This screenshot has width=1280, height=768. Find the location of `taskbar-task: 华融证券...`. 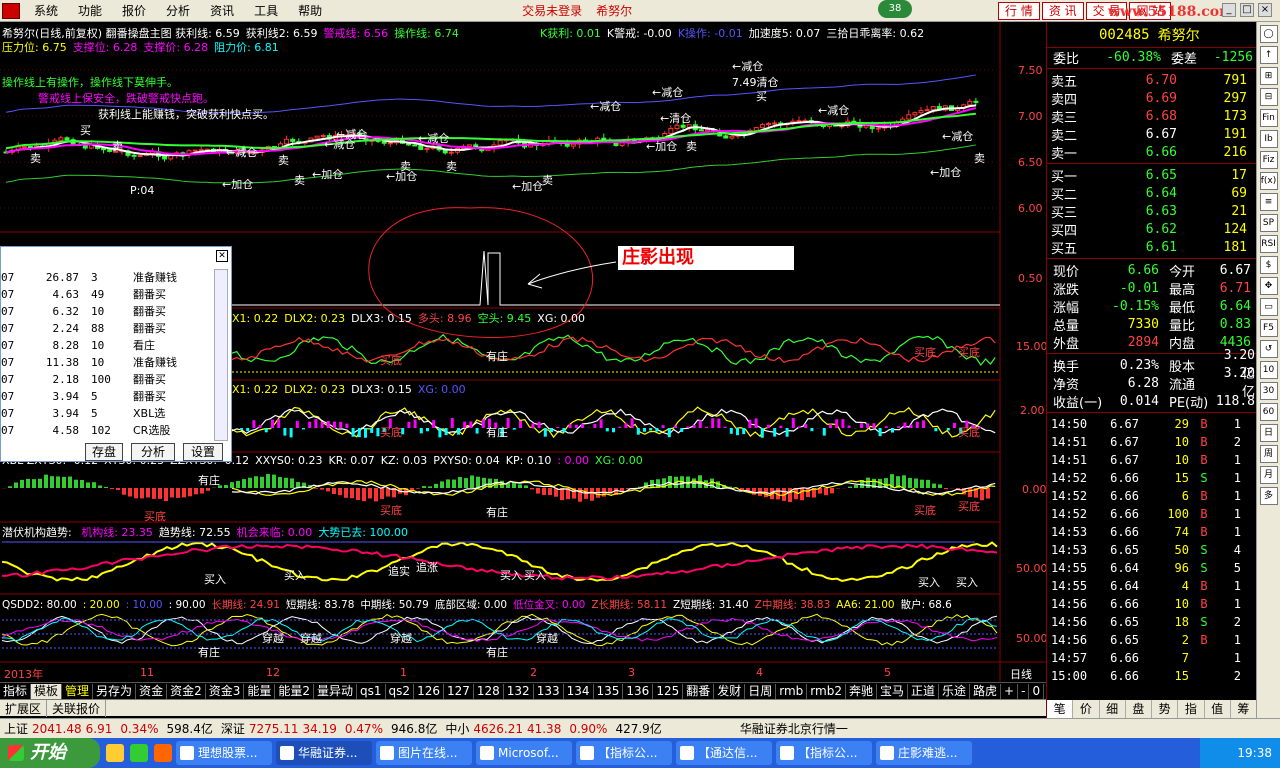

taskbar-task: 华融证券... is located at coordinates (324, 753).